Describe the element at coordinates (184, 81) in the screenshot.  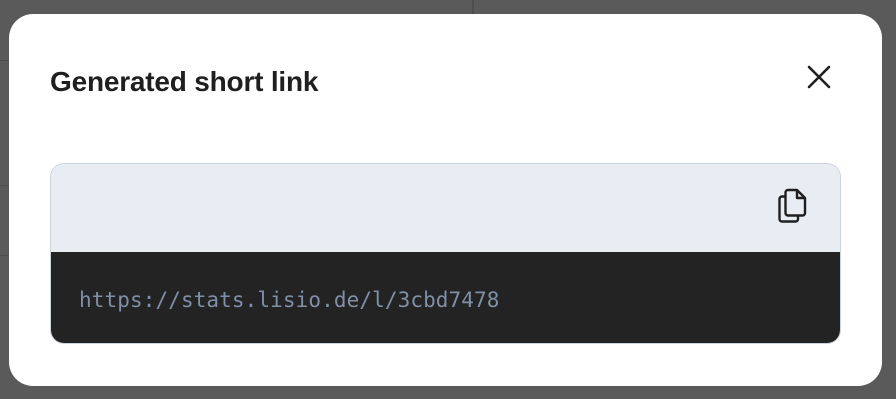
I see `dialog-title: Generated short link` at that location.